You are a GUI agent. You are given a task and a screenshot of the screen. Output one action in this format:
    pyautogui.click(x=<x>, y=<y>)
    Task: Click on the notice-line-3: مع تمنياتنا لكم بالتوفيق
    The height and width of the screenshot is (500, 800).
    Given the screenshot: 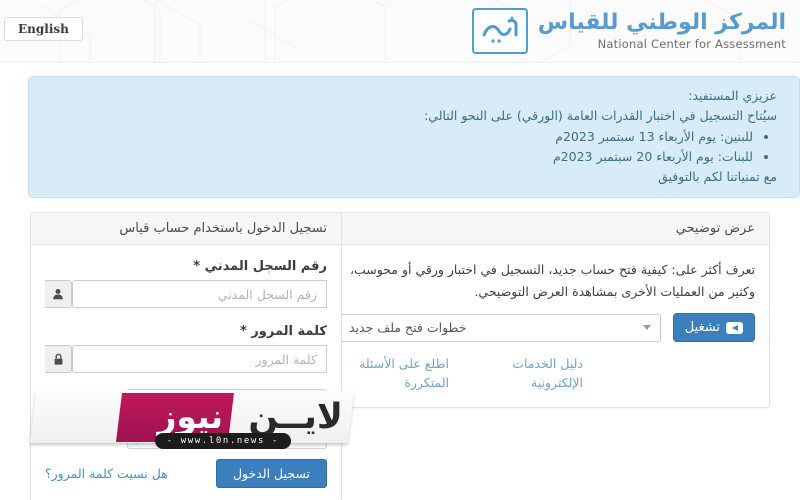 What is the action you would take?
    pyautogui.click(x=717, y=176)
    